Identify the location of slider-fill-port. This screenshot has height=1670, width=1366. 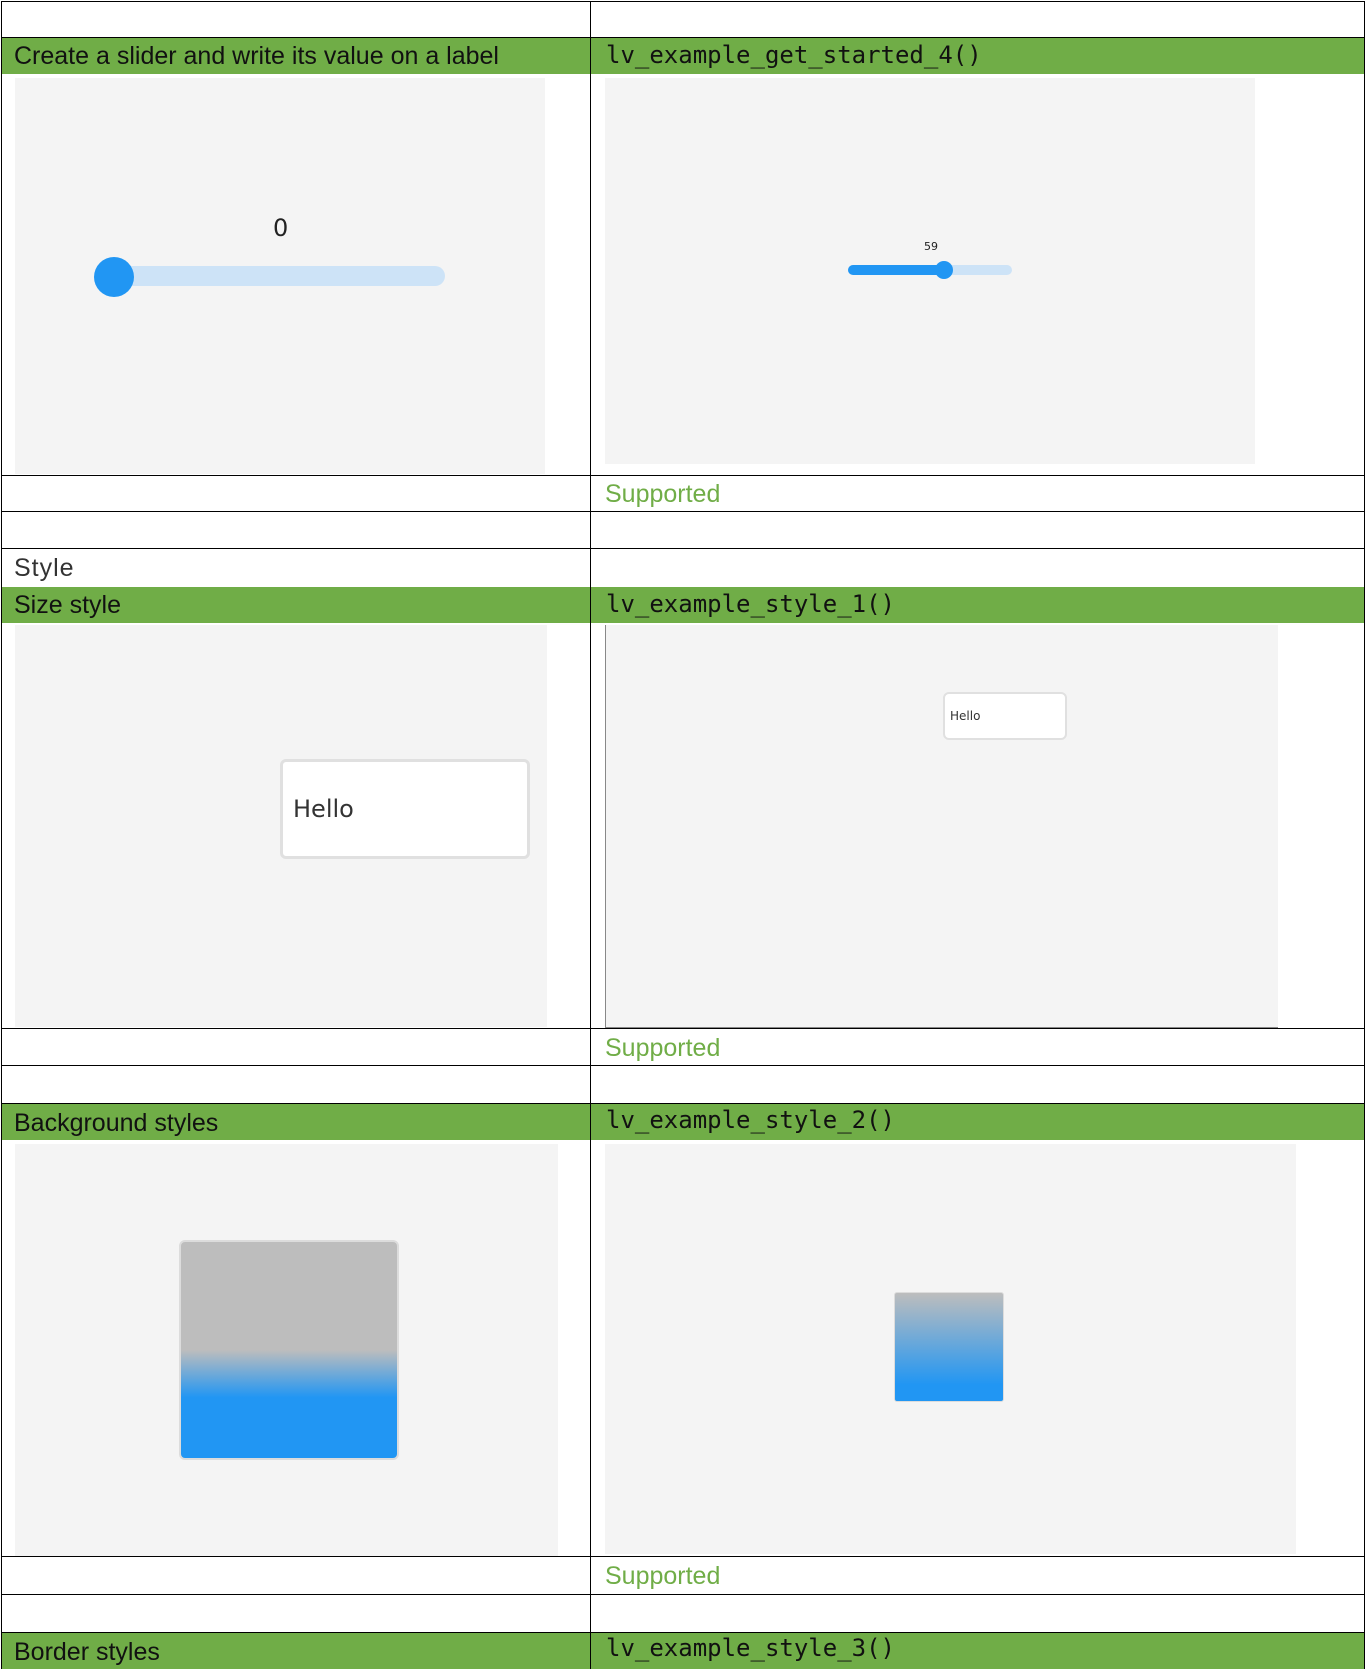
(896, 270).